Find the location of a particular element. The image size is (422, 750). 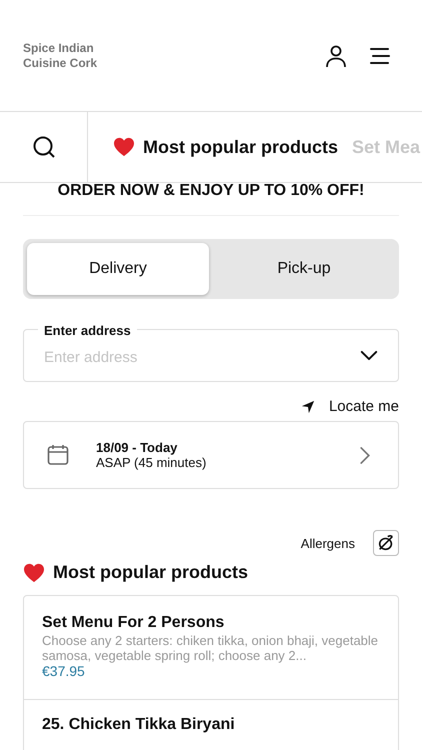

section-title: Most popular products is located at coordinates (150, 572).